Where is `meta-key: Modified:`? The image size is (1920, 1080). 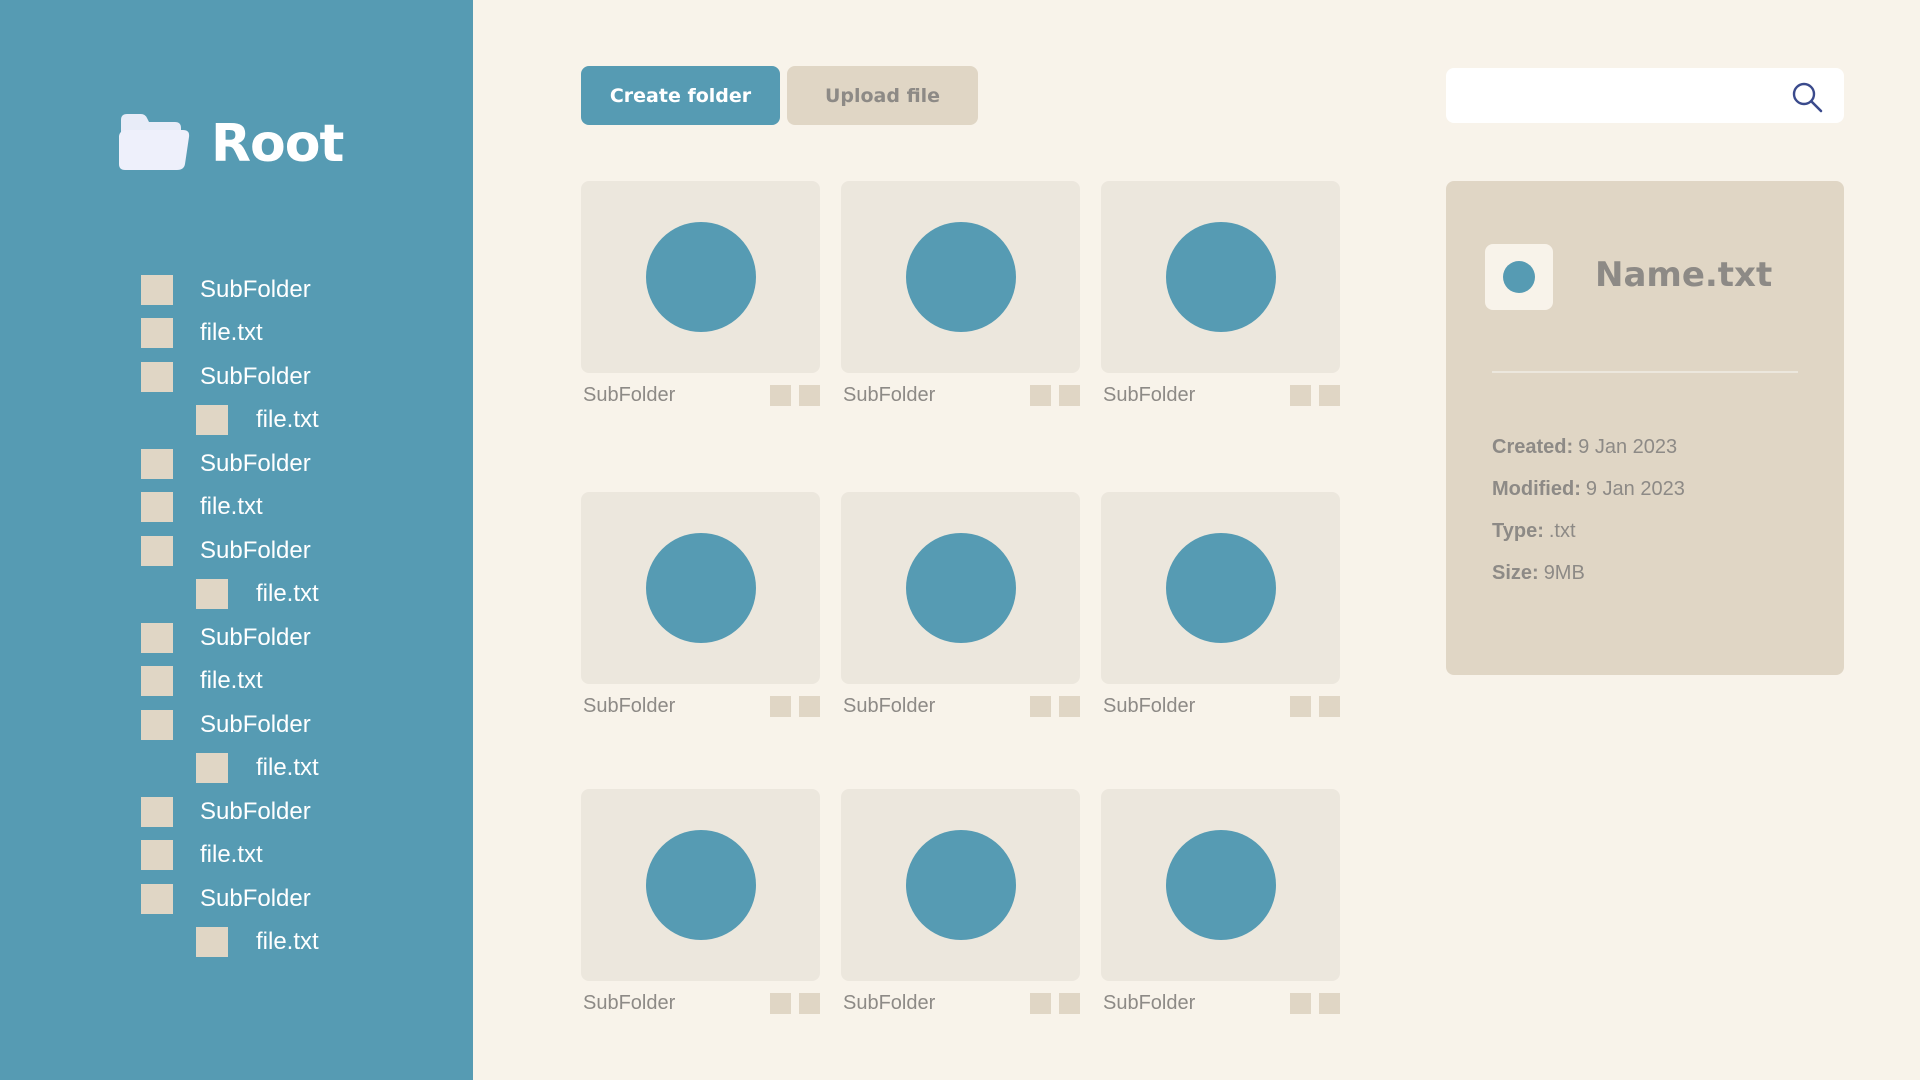
meta-key: Modified: is located at coordinates (1536, 489).